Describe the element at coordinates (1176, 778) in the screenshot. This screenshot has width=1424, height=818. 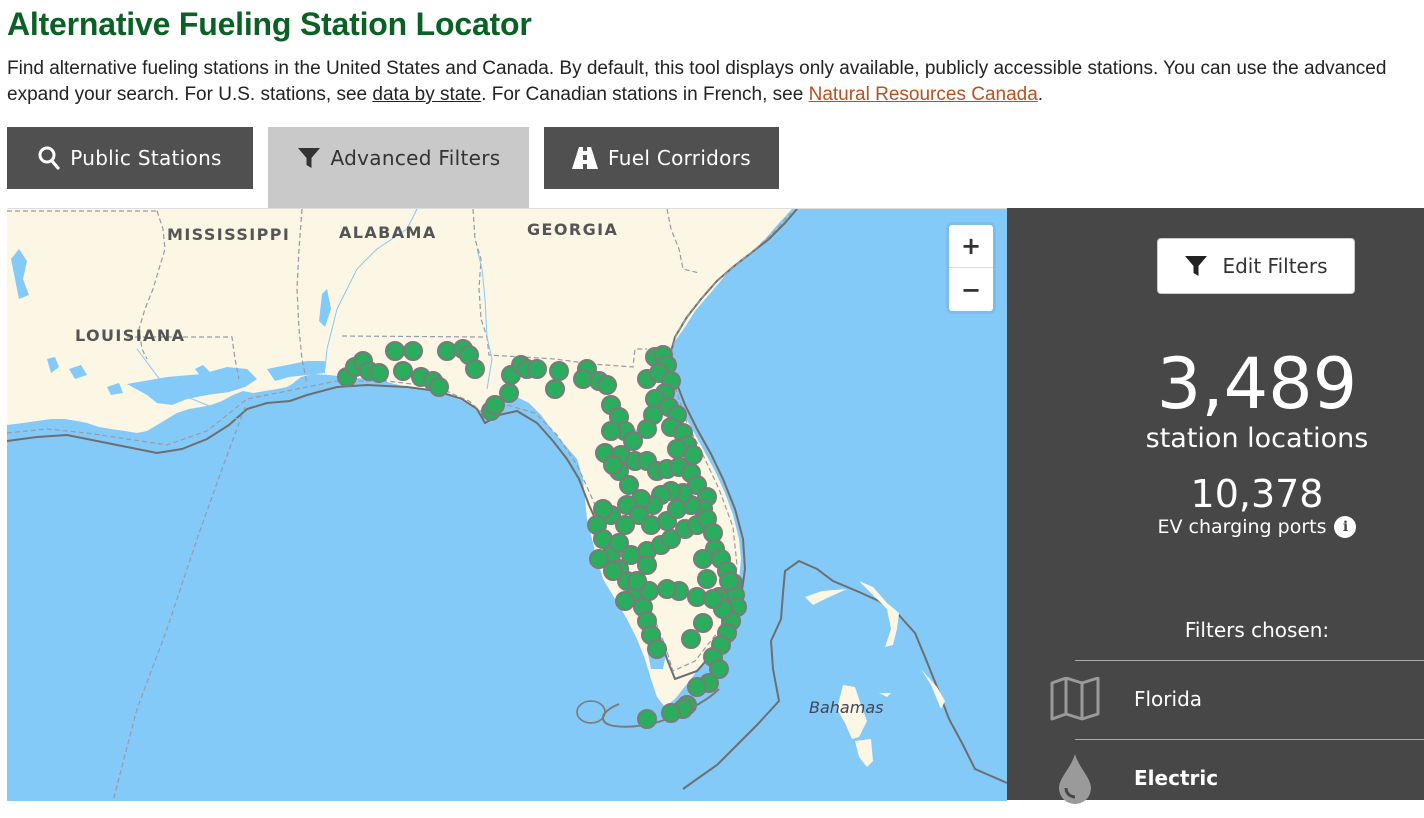
I see `filter-item-fuel-label: Electric` at that location.